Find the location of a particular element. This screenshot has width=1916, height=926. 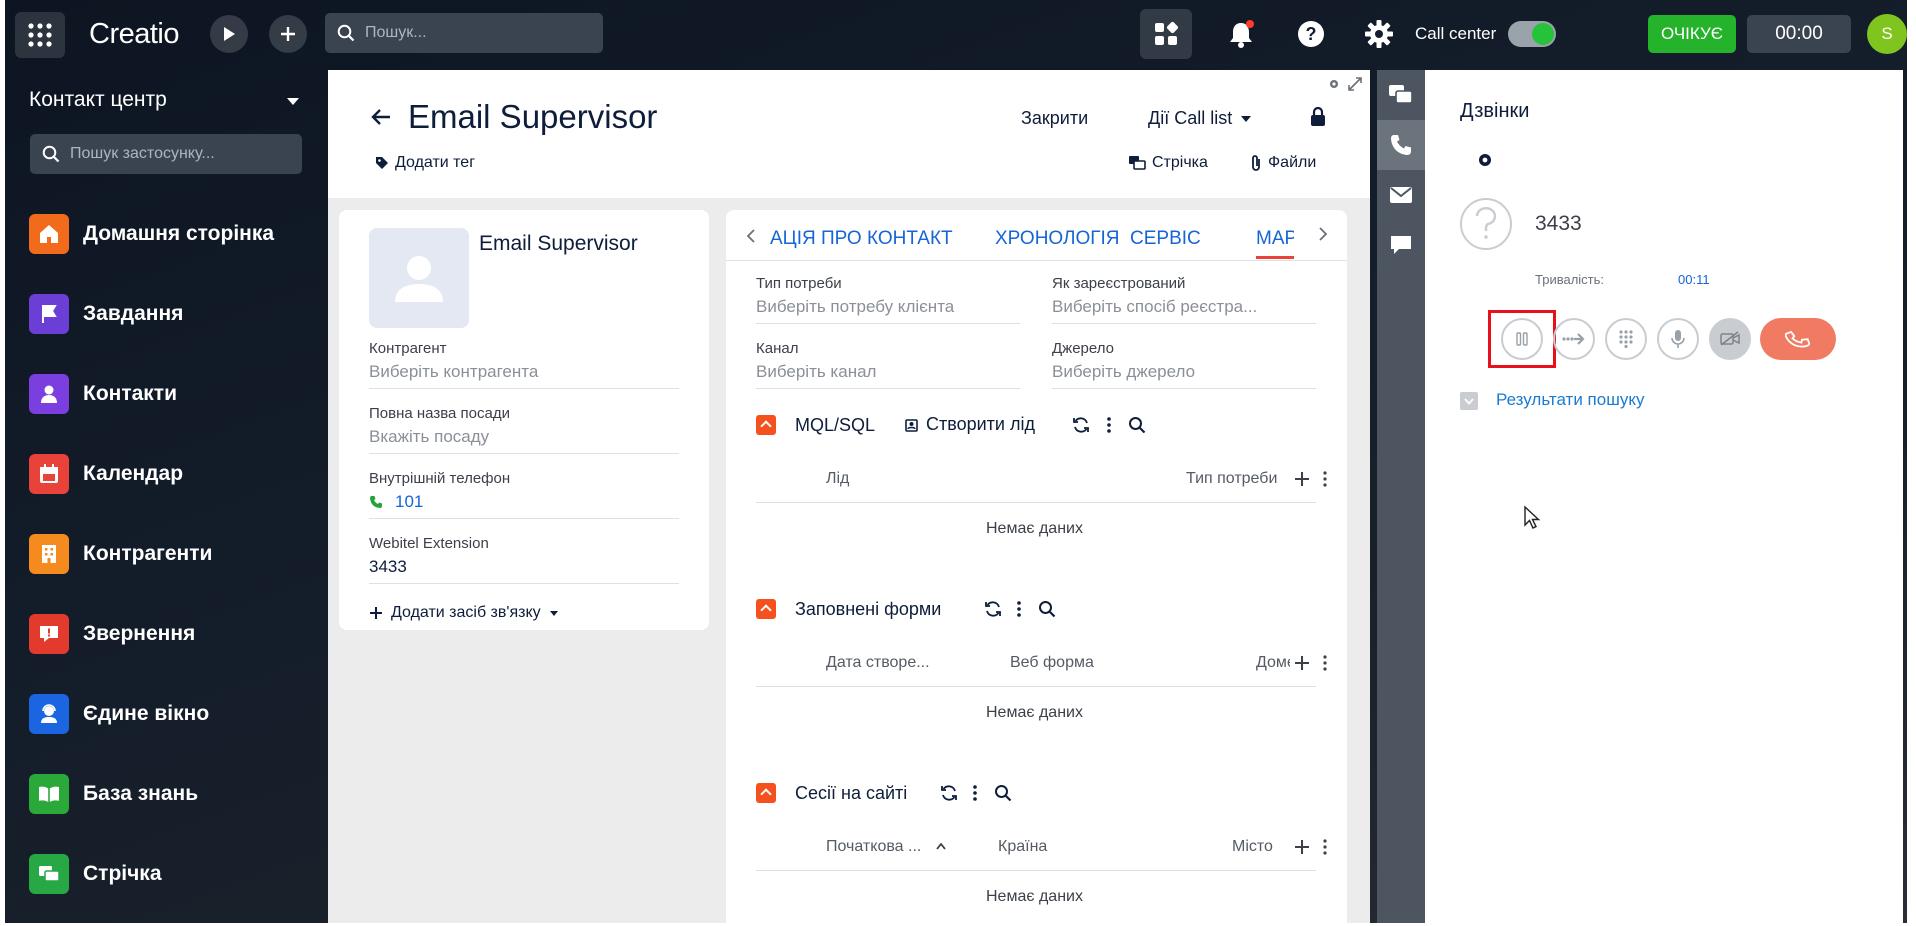

column-header-city: Місто is located at coordinates (1252, 847).